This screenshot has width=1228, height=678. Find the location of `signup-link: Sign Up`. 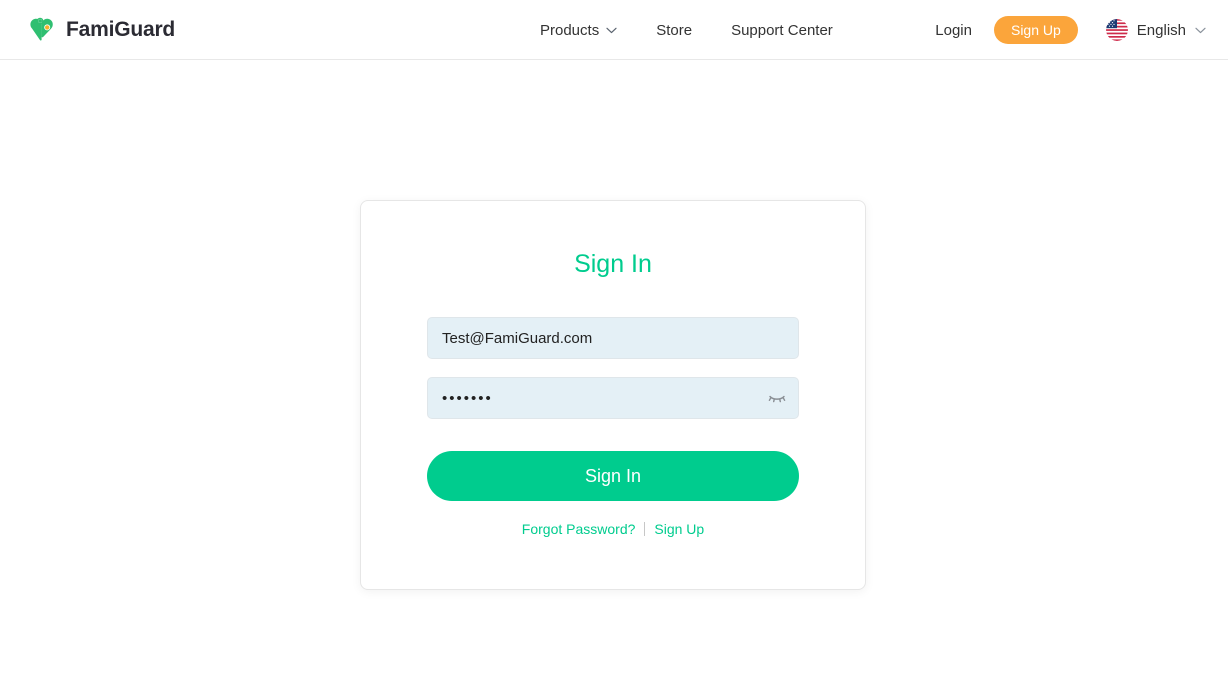

signup-link: Sign Up is located at coordinates (679, 529).